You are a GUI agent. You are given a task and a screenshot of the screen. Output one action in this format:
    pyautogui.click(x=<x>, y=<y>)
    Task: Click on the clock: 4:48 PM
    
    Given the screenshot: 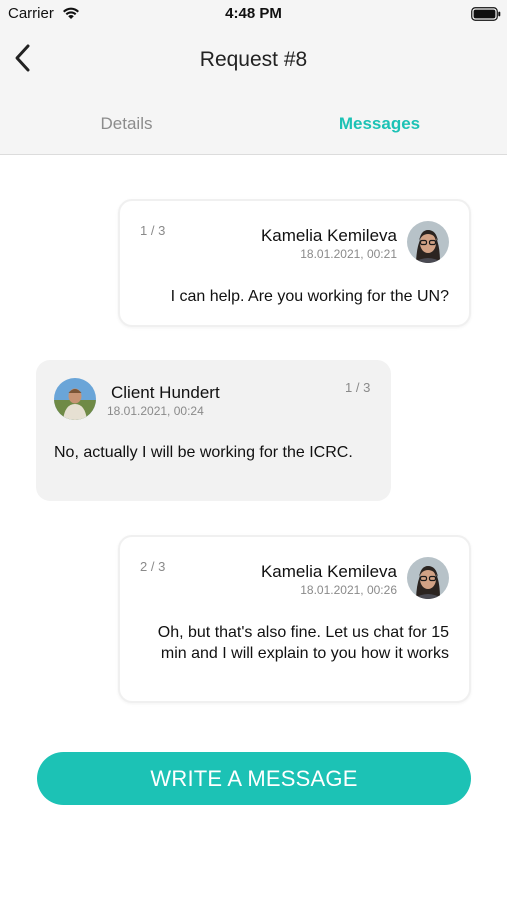 What is the action you would take?
    pyautogui.click(x=253, y=13)
    